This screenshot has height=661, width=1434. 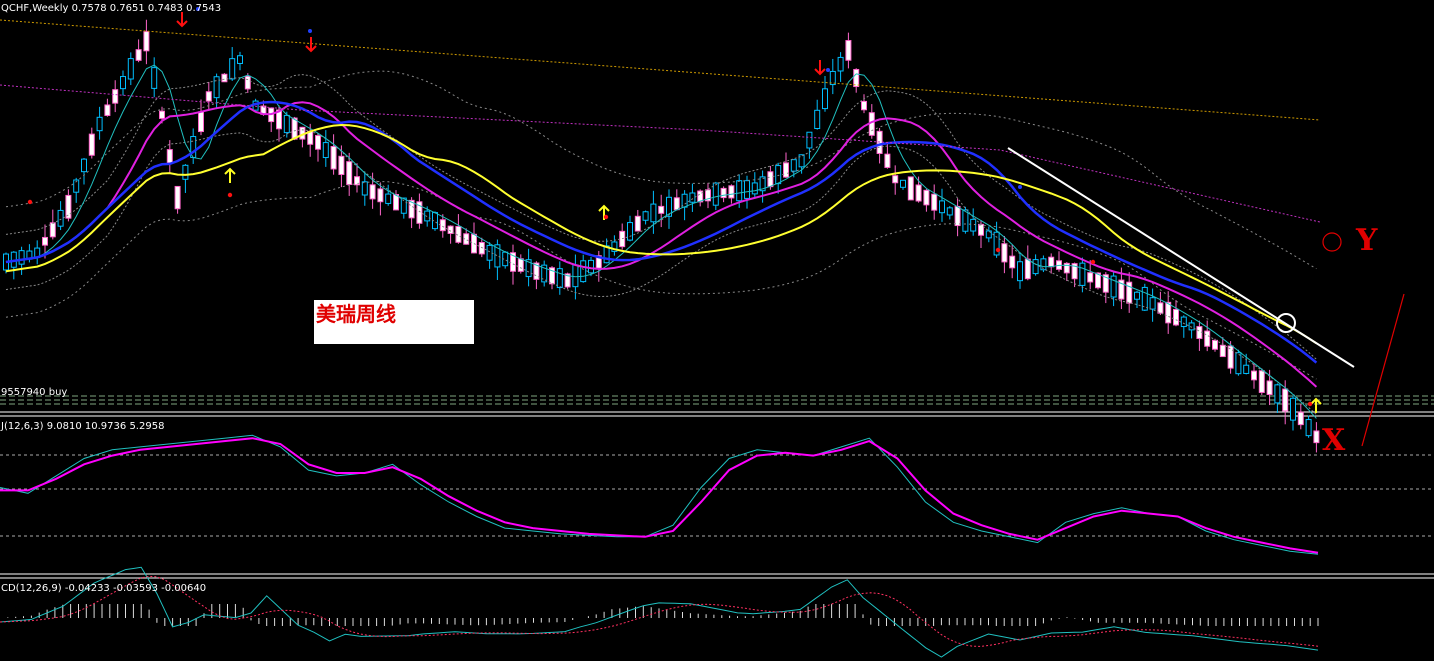 I want to click on red-projection-line, so click(x=1383, y=370).